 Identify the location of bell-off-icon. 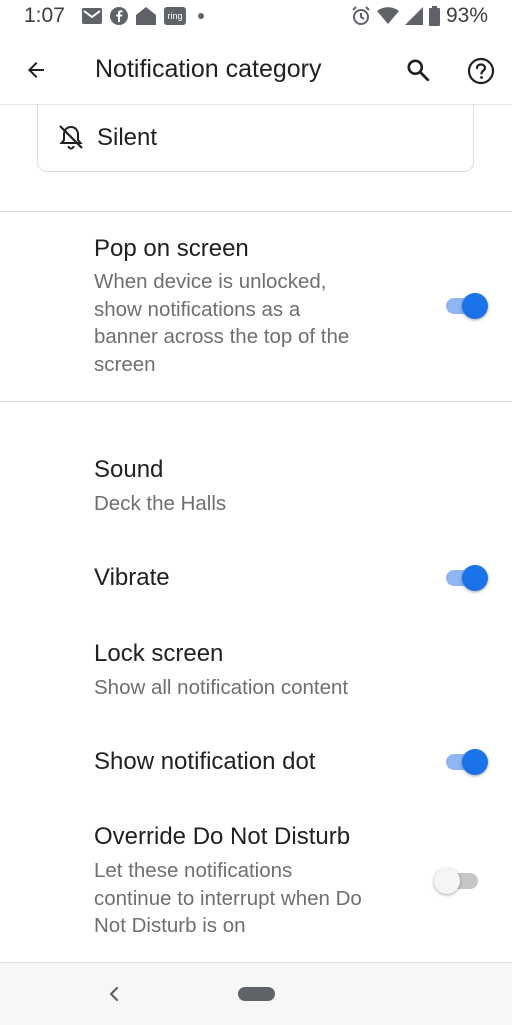
(71, 137).